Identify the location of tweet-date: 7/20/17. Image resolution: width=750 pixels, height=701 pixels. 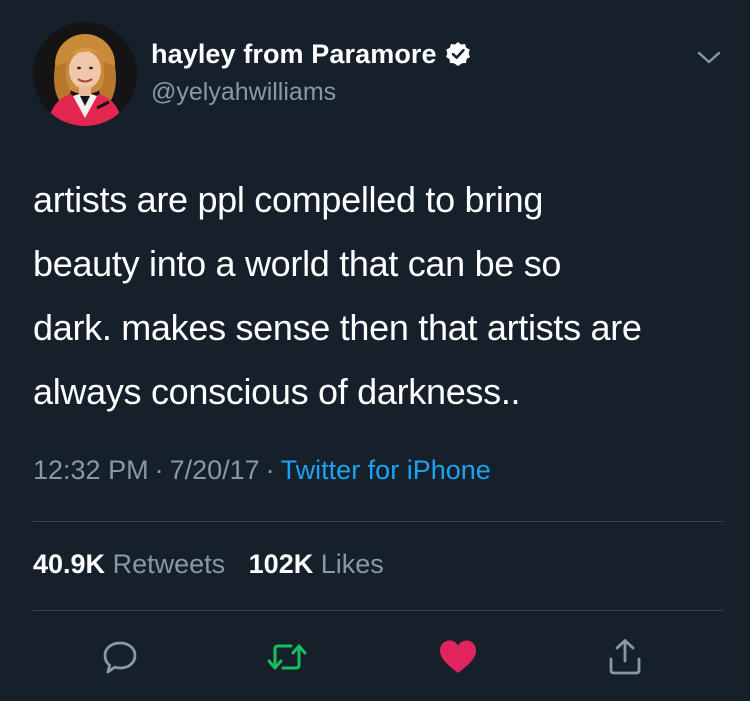
(214, 470).